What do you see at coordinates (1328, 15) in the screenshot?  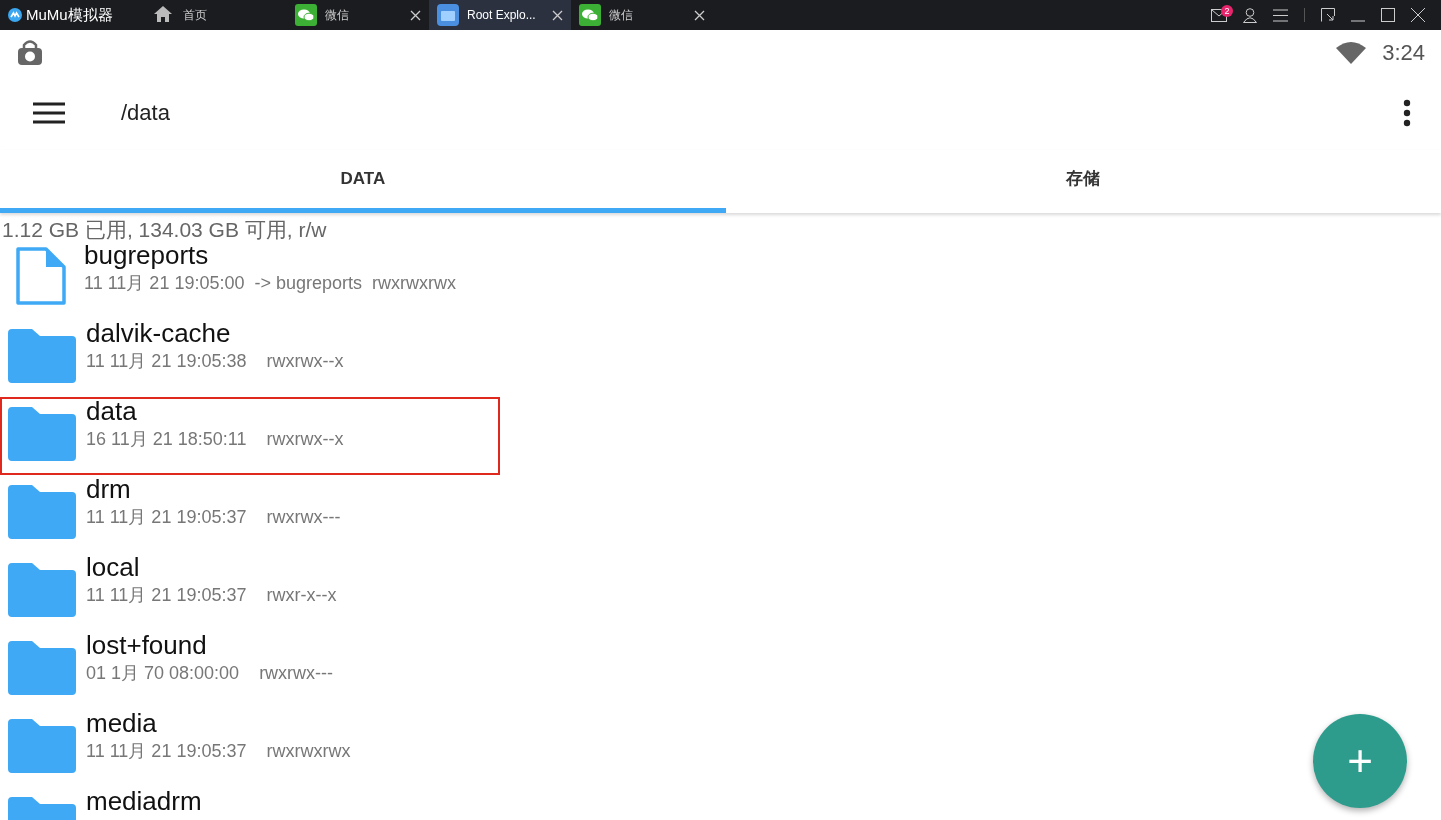 I see `resize-icon` at bounding box center [1328, 15].